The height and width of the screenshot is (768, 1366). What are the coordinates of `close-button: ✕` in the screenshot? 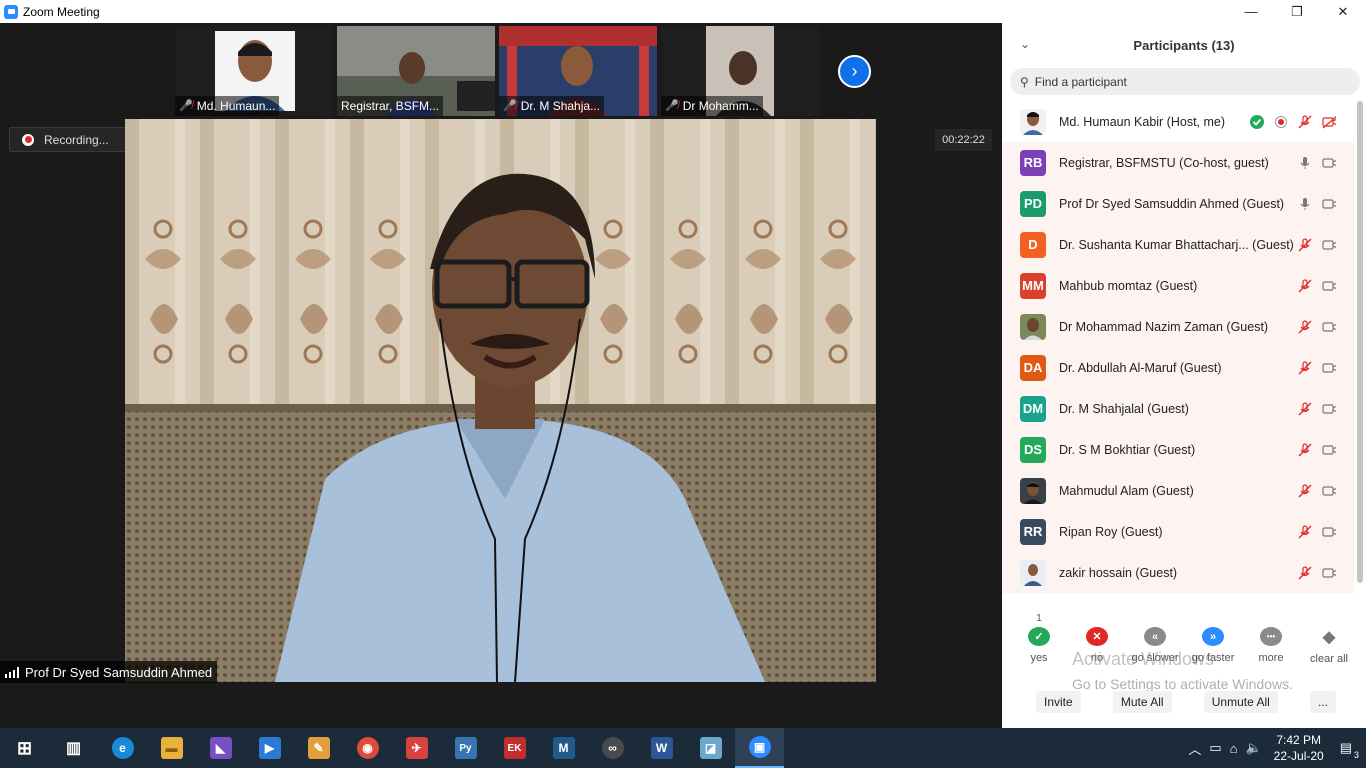 It's located at (1343, 11).